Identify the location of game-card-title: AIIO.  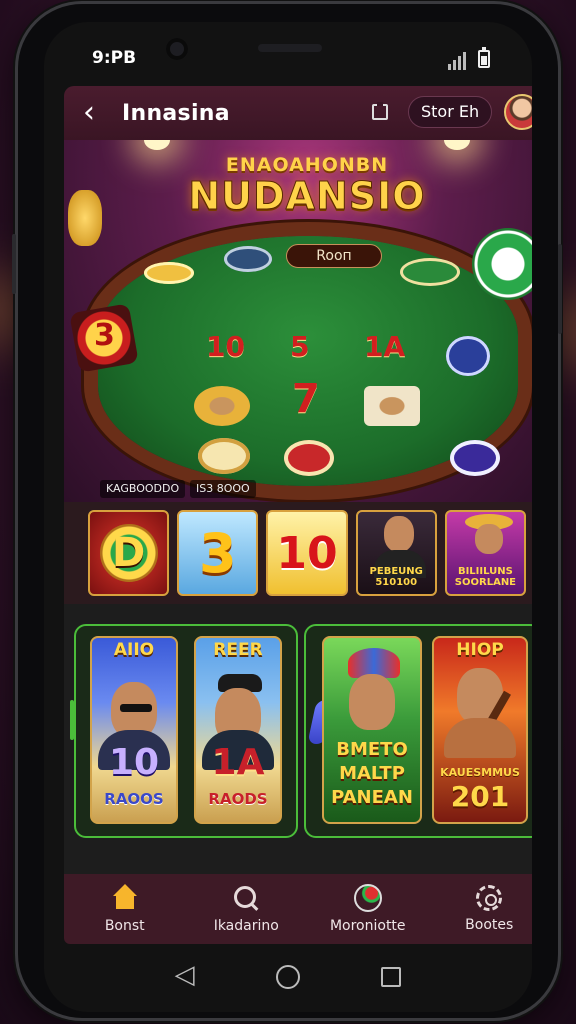
(134, 650).